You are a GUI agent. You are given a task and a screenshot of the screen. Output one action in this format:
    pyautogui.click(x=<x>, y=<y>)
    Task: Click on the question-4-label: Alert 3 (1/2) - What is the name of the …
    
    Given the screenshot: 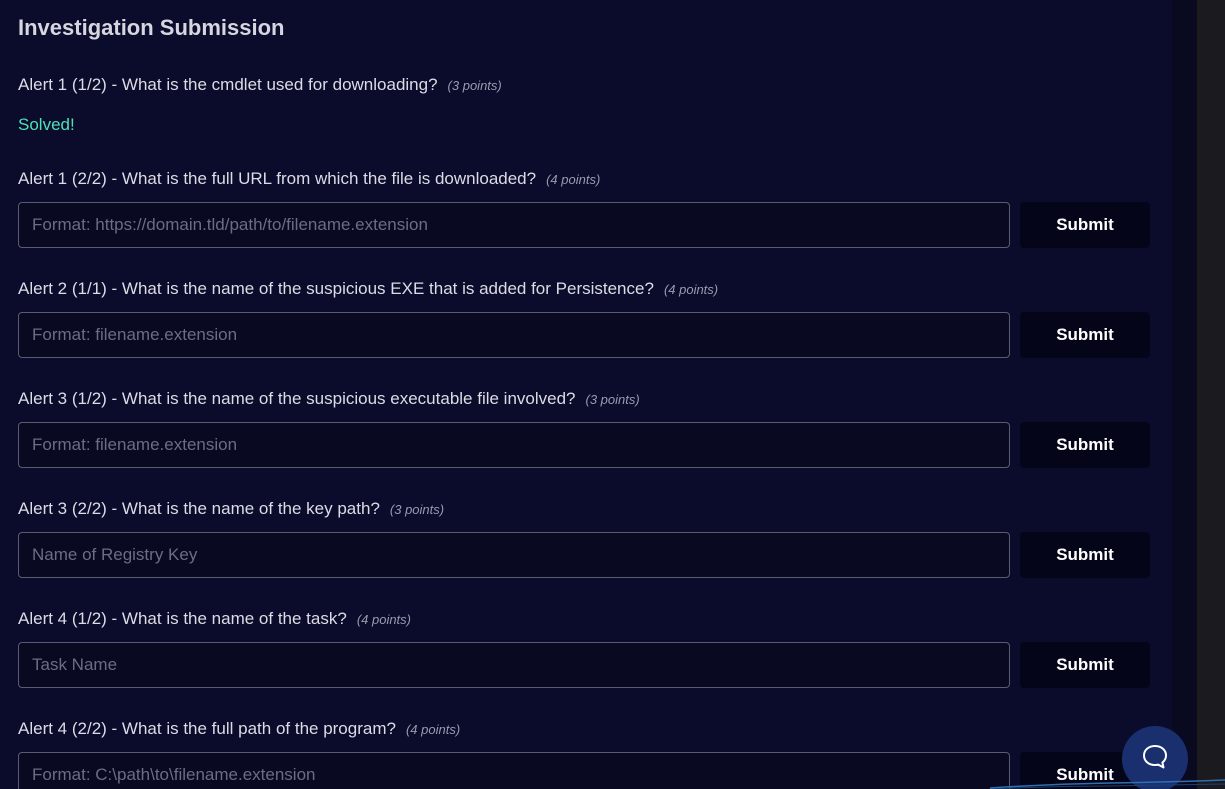 What is the action you would take?
    pyautogui.click(x=329, y=399)
    